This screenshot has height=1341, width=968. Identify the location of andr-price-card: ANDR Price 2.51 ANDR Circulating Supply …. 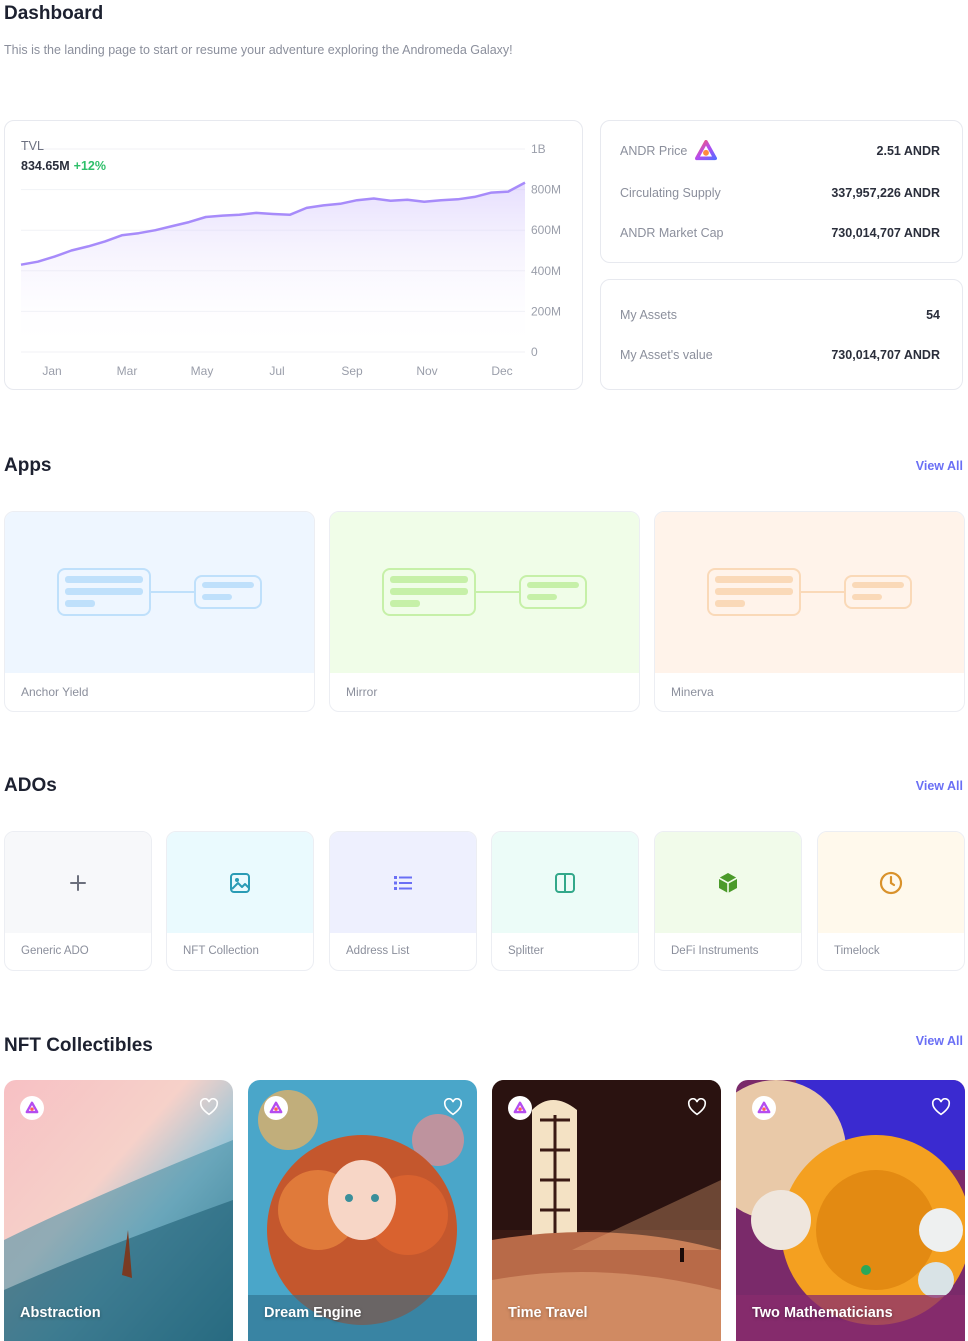
(781, 191).